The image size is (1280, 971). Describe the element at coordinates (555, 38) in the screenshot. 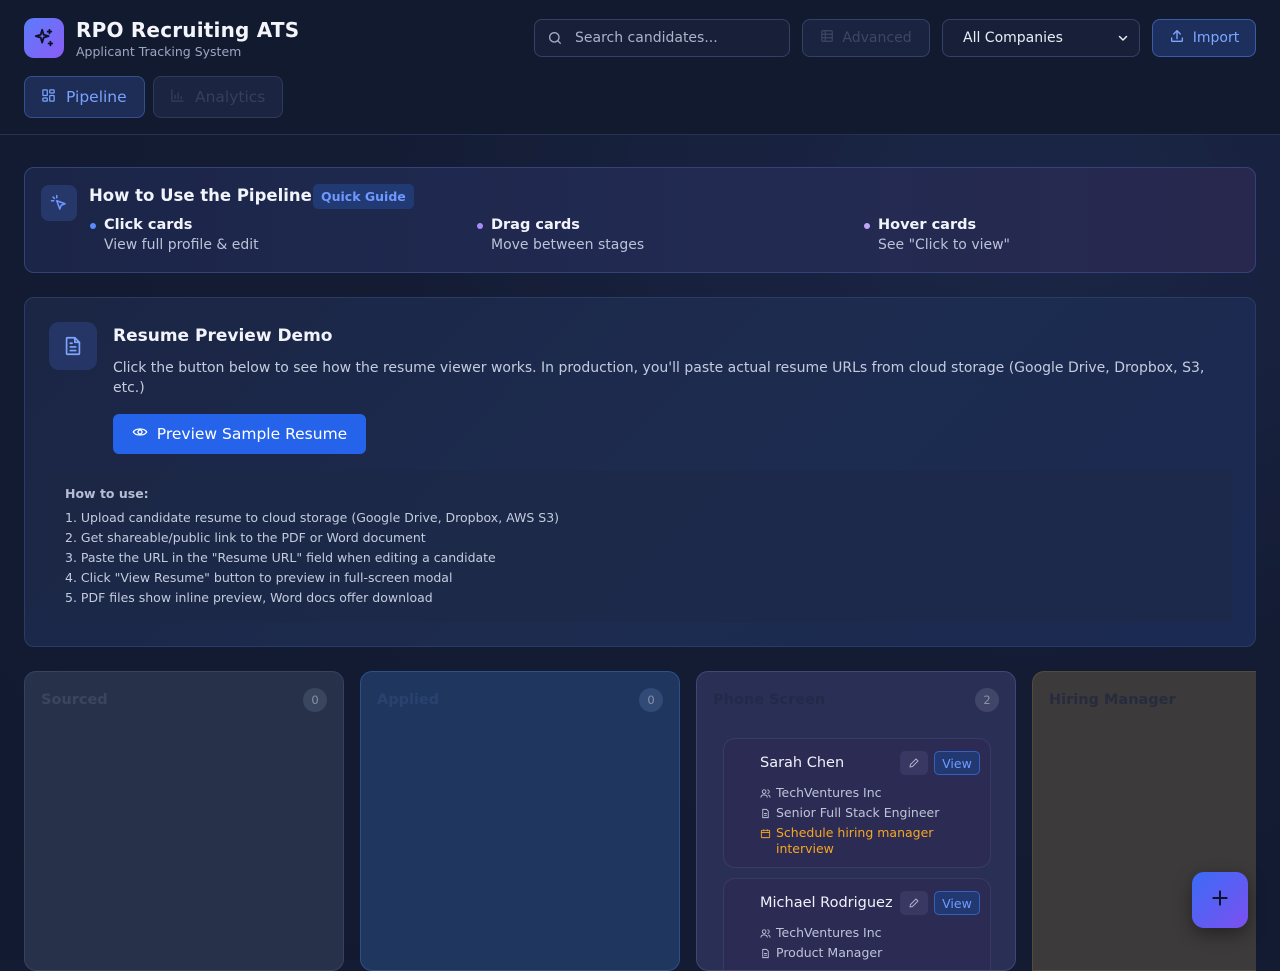

I see `search-icon` at that location.